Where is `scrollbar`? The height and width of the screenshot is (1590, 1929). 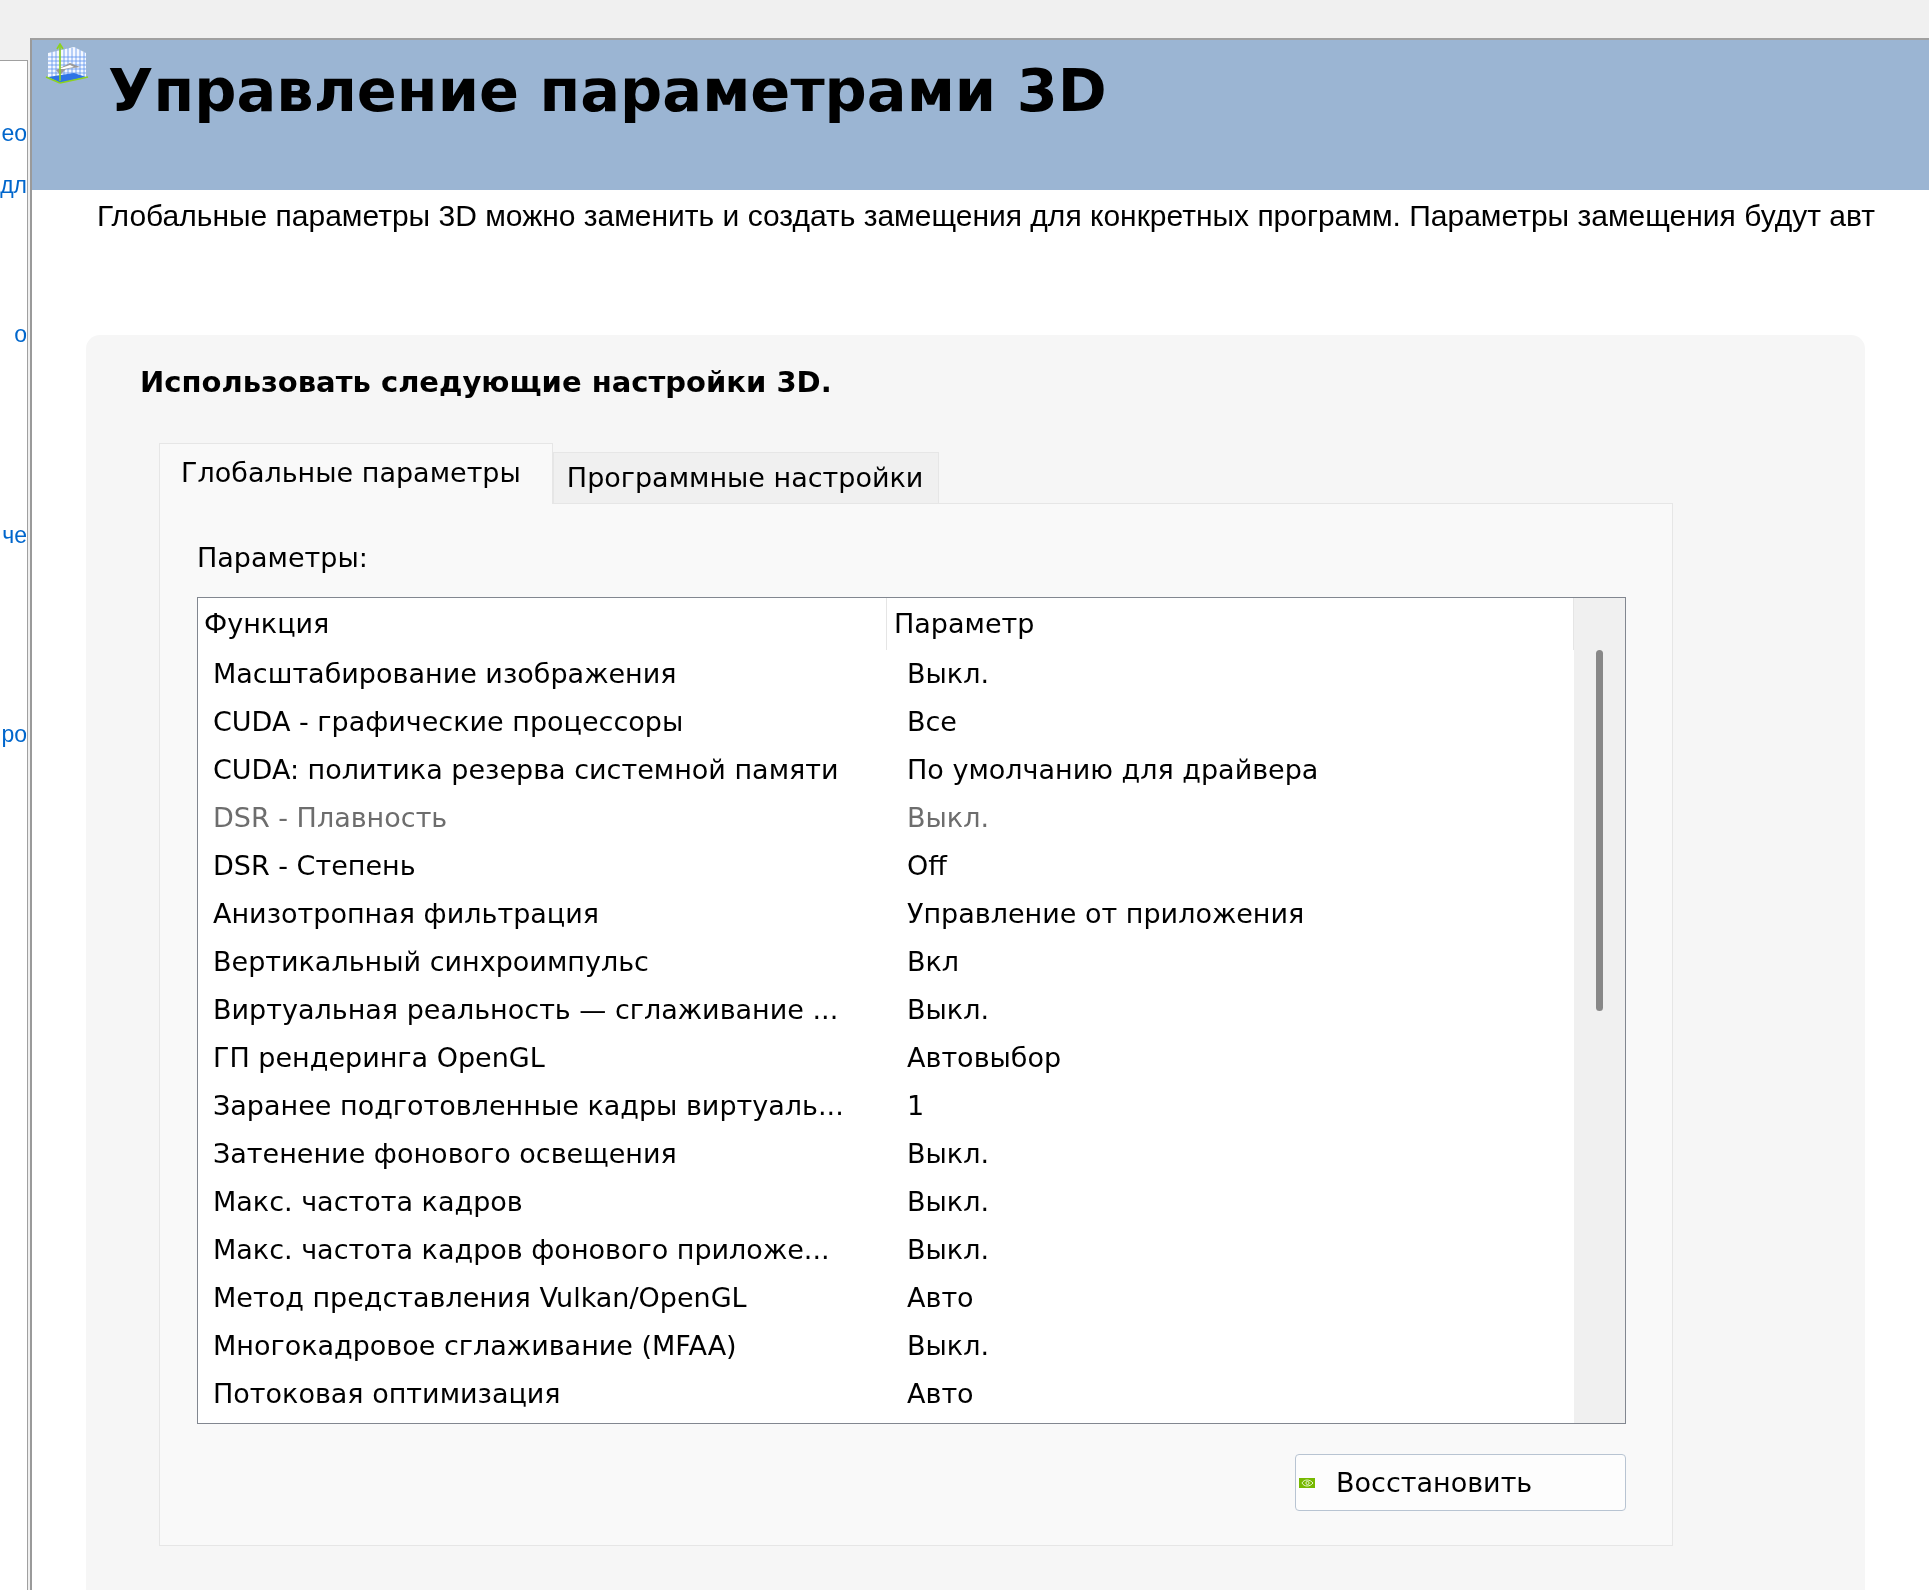
scrollbar is located at coordinates (1599, 1010).